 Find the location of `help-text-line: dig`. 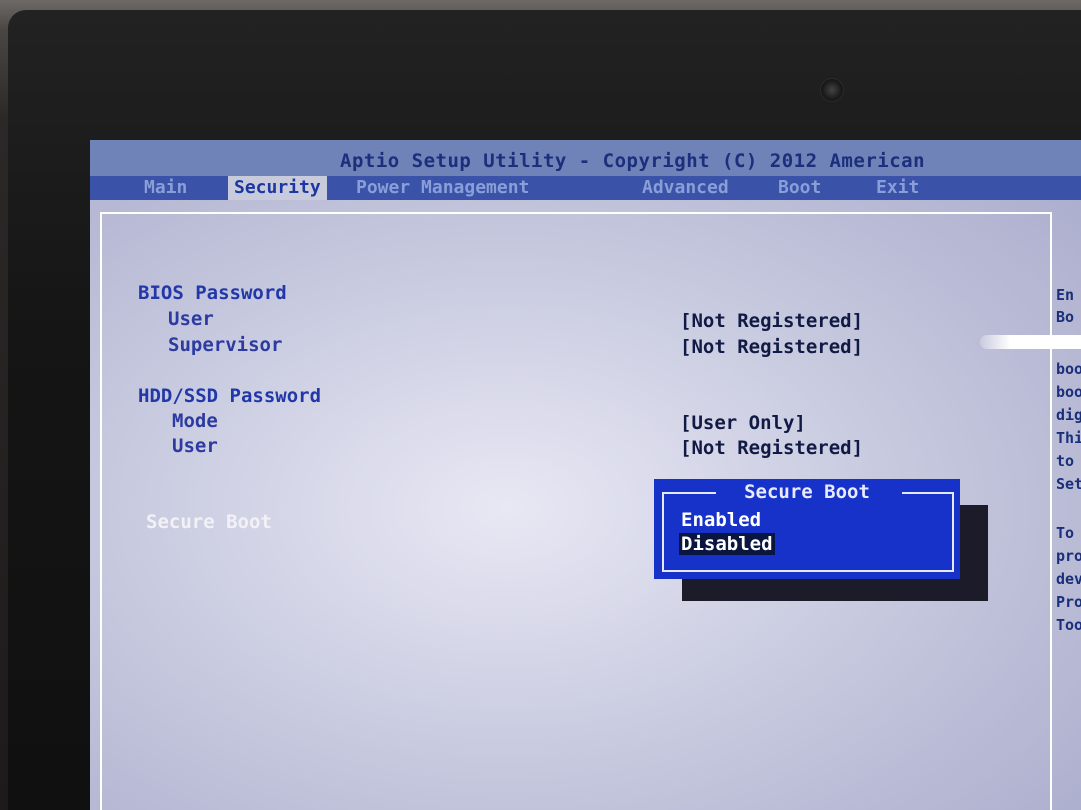

help-text-line: dig is located at coordinates (1068, 415).